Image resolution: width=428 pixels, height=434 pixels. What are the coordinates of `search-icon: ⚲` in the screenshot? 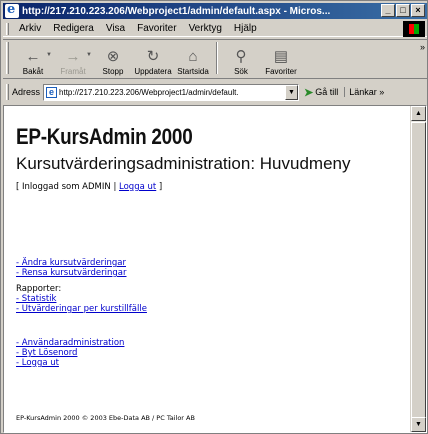 It's located at (241, 56).